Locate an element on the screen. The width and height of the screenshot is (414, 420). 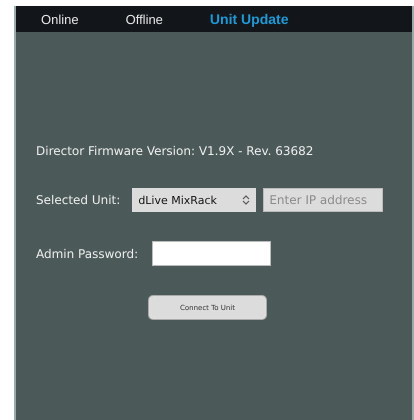
tab: Unit Update is located at coordinates (249, 19).